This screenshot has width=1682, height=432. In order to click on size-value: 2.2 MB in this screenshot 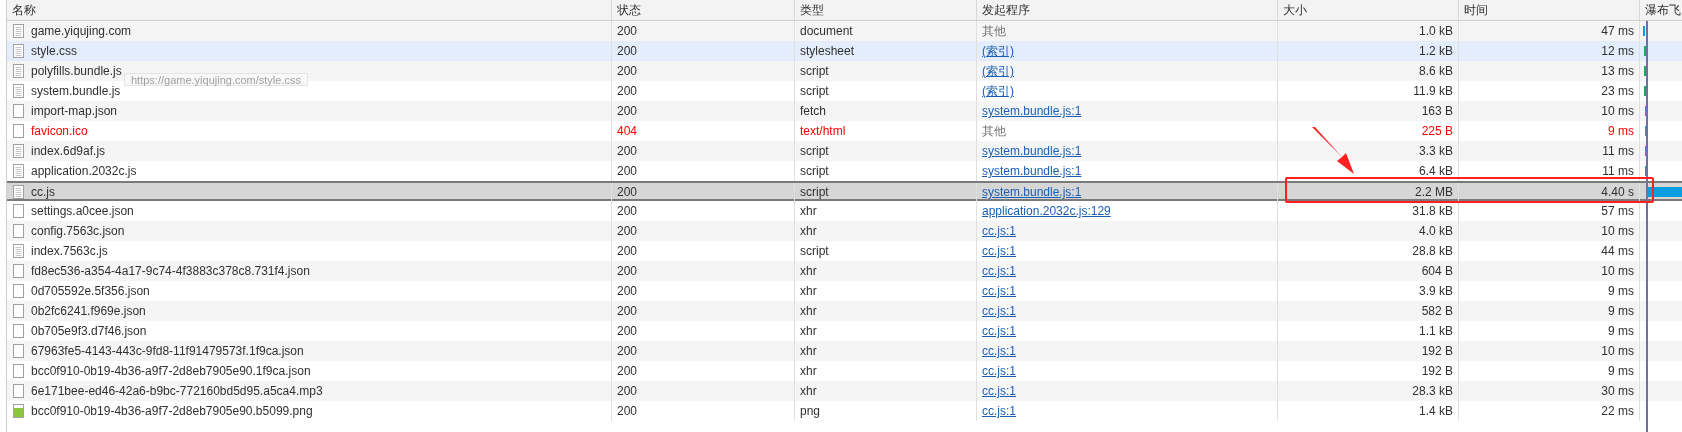, I will do `click(1434, 192)`.